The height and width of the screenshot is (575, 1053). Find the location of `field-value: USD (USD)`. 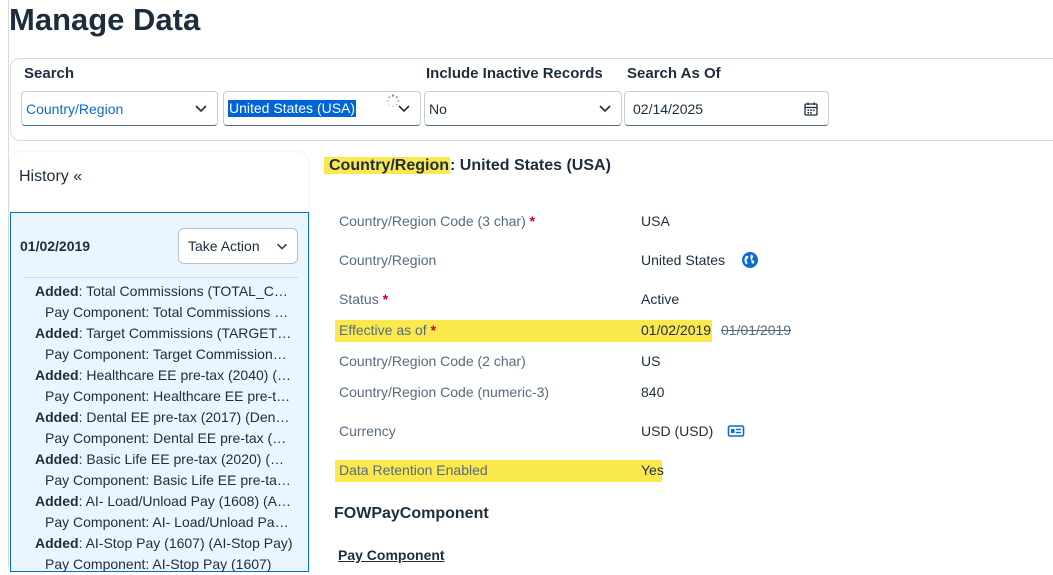

field-value: USD (USD) is located at coordinates (677, 431).